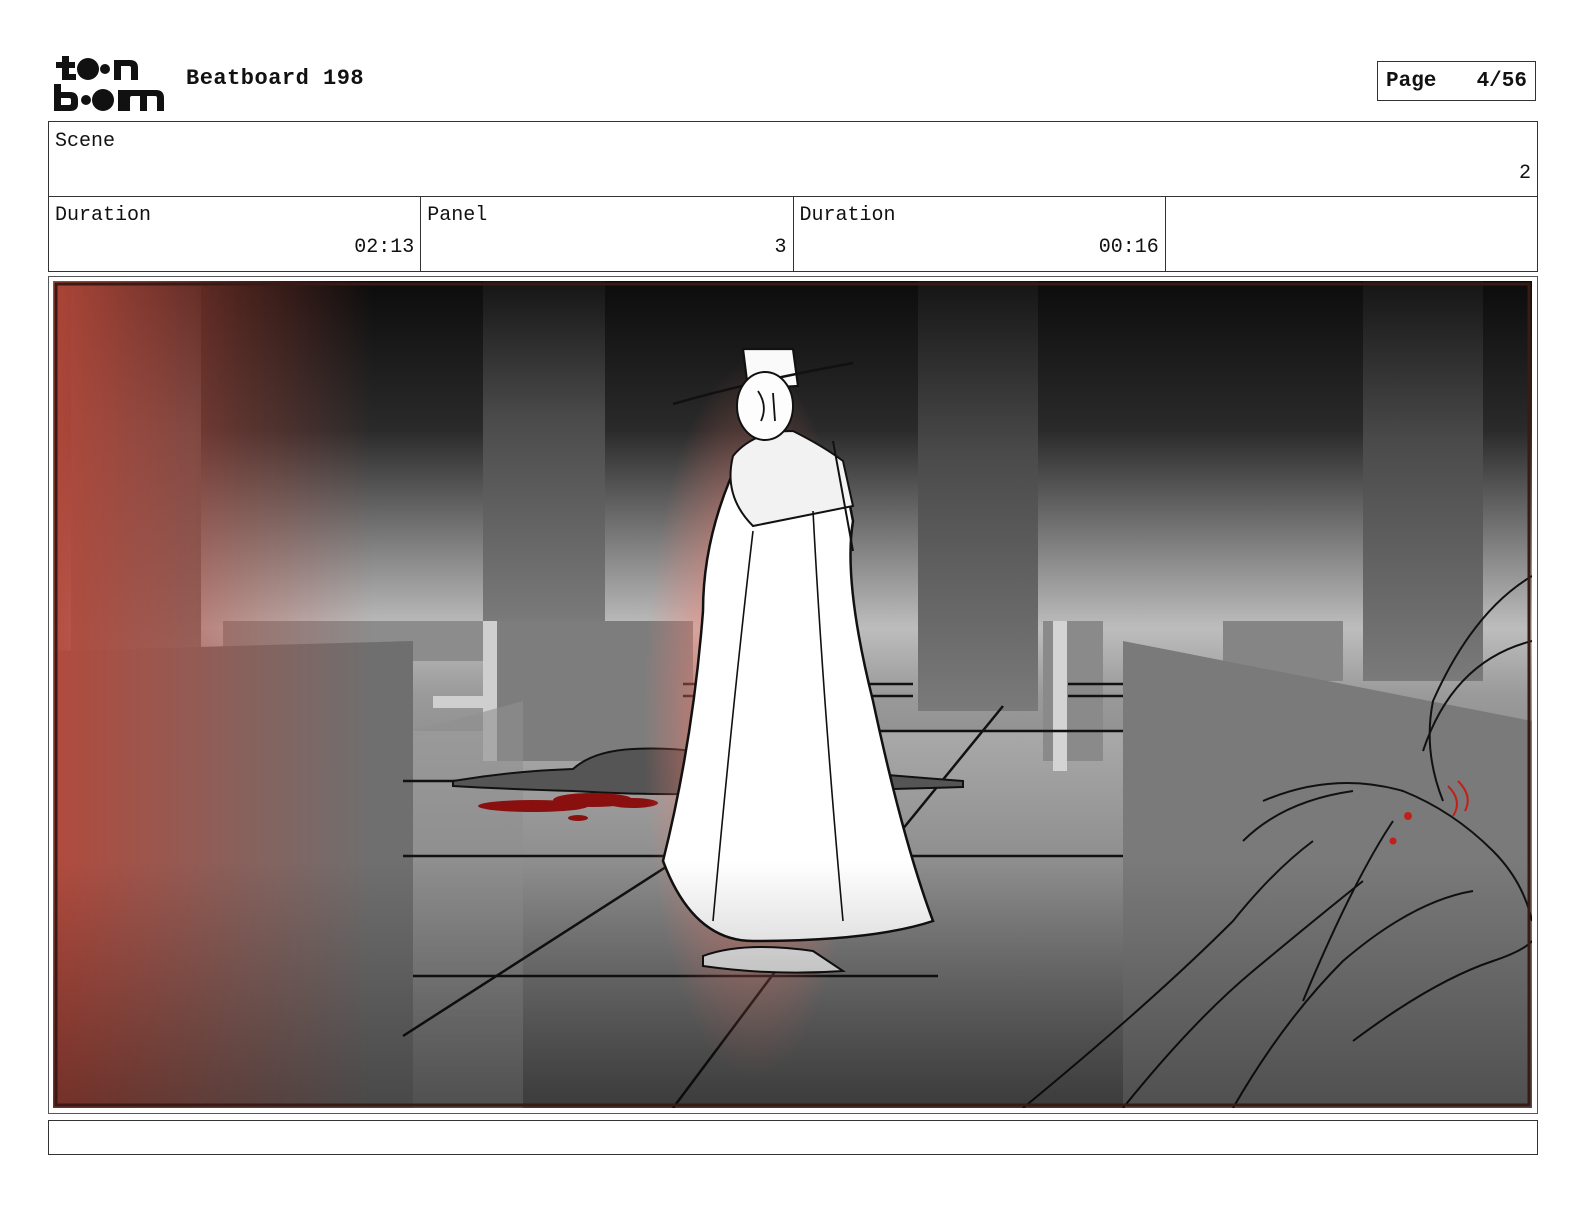 This screenshot has height=1224, width=1584. I want to click on panel-duration-cell: Duration 00:16, so click(980, 233).